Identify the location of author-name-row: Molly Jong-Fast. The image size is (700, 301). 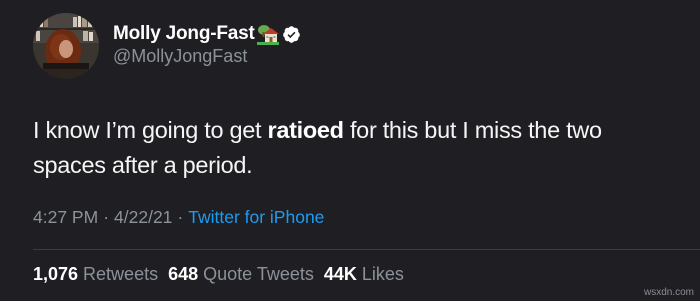
(207, 34).